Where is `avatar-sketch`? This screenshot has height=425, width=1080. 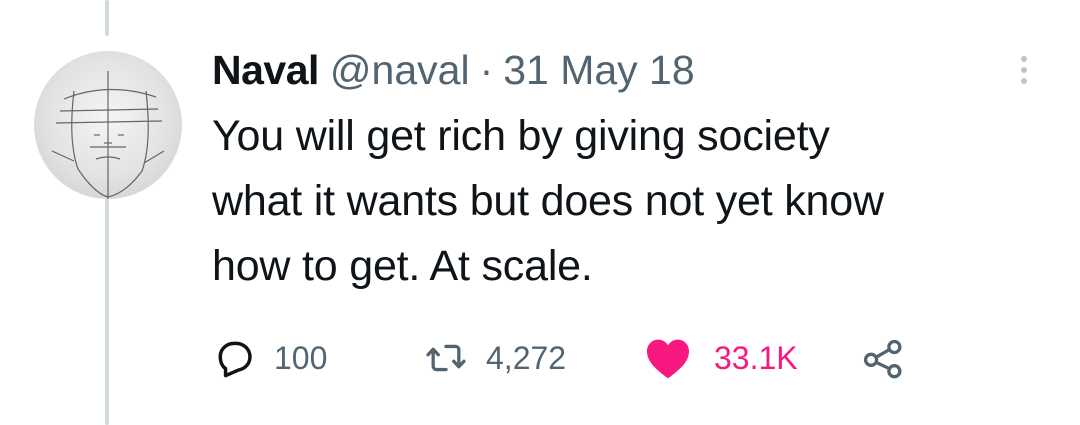
avatar-sketch is located at coordinates (108, 135).